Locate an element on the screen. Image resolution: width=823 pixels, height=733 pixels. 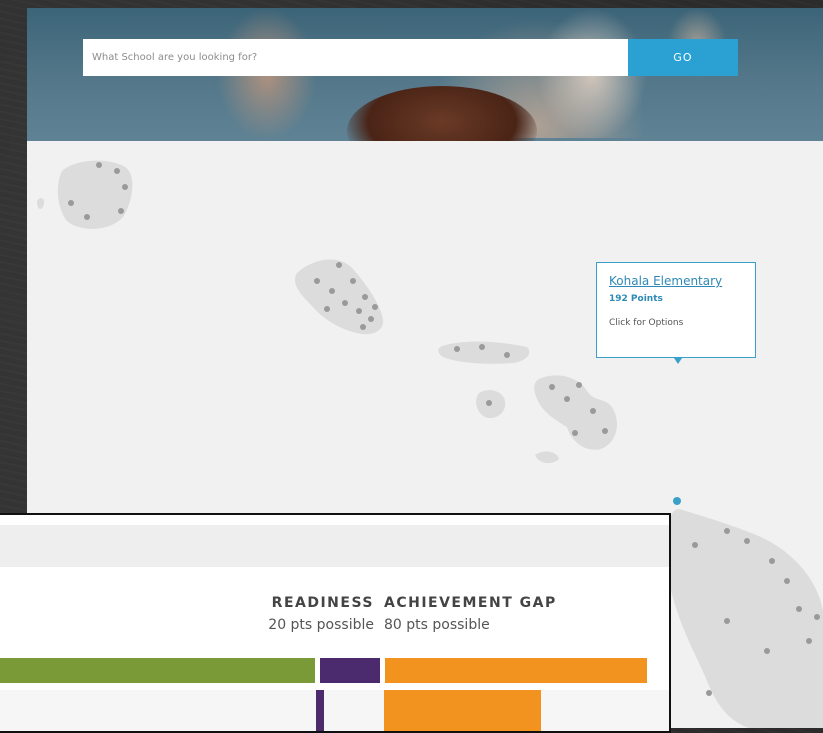
tooltip-options-link: Click for Options is located at coordinates (676, 323).